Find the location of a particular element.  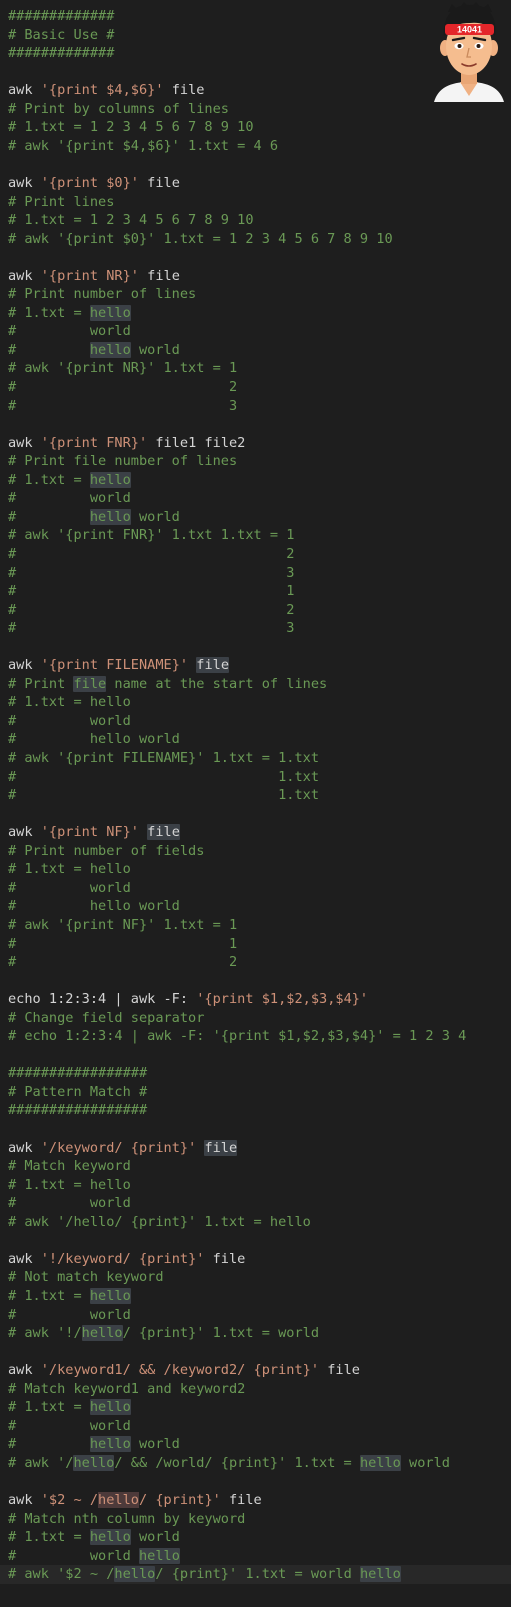

code-line: # awk '{print FILENAME}' 1.txt = 1.txt is located at coordinates (163, 758).